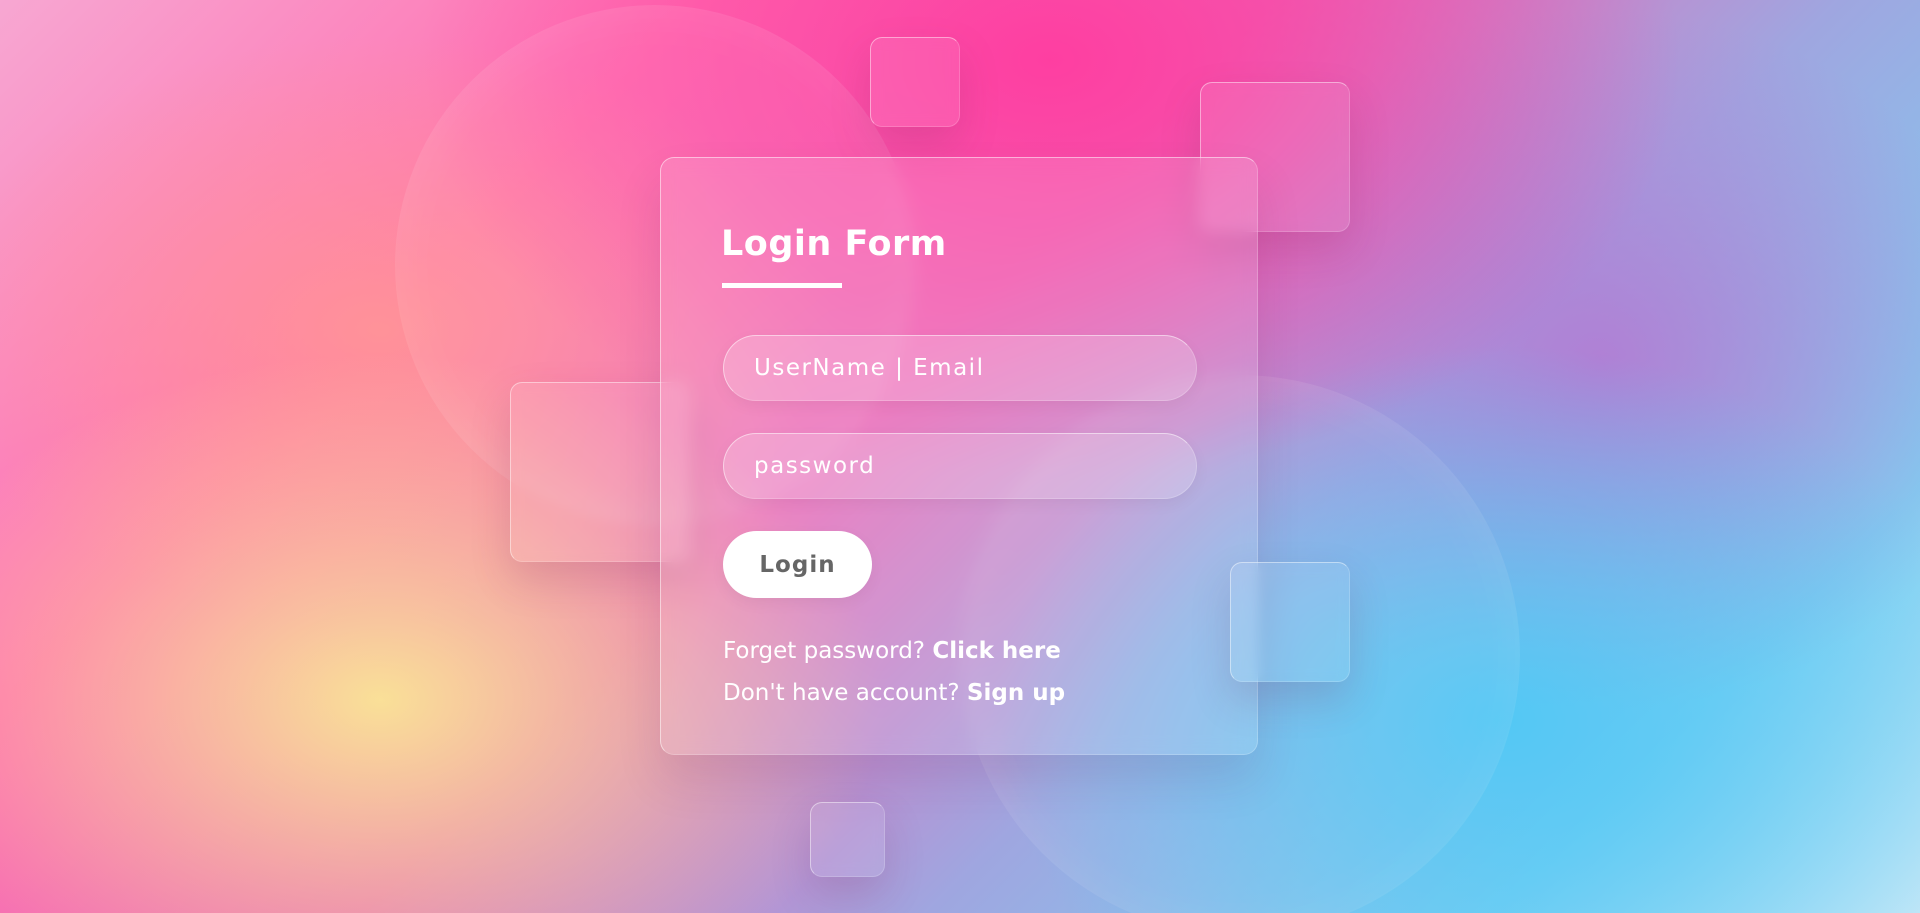 Image resolution: width=1920 pixels, height=913 pixels. I want to click on click-here-link: Click here, so click(996, 651).